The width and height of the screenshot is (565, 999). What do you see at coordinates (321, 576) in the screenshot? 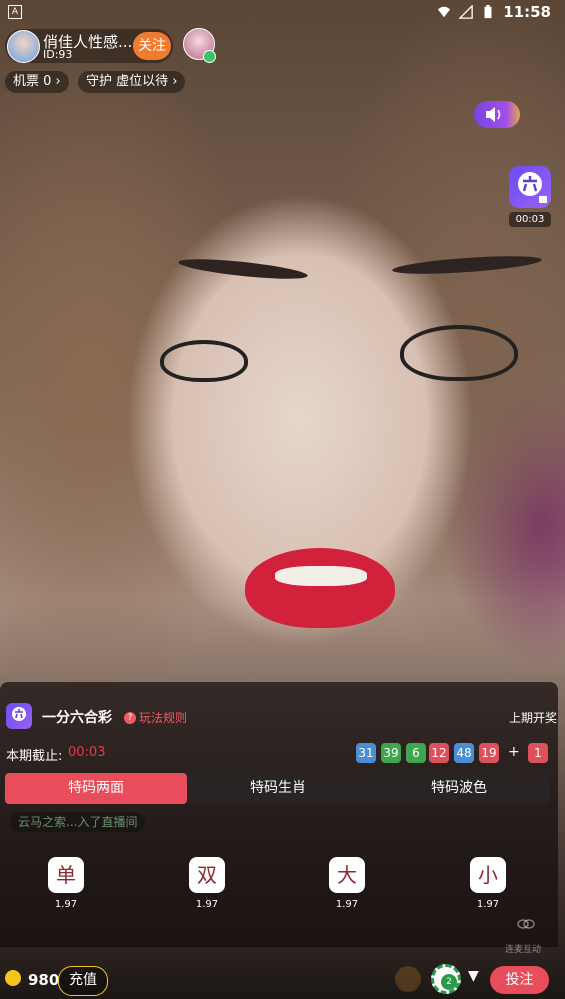
I see `teeth-shape` at bounding box center [321, 576].